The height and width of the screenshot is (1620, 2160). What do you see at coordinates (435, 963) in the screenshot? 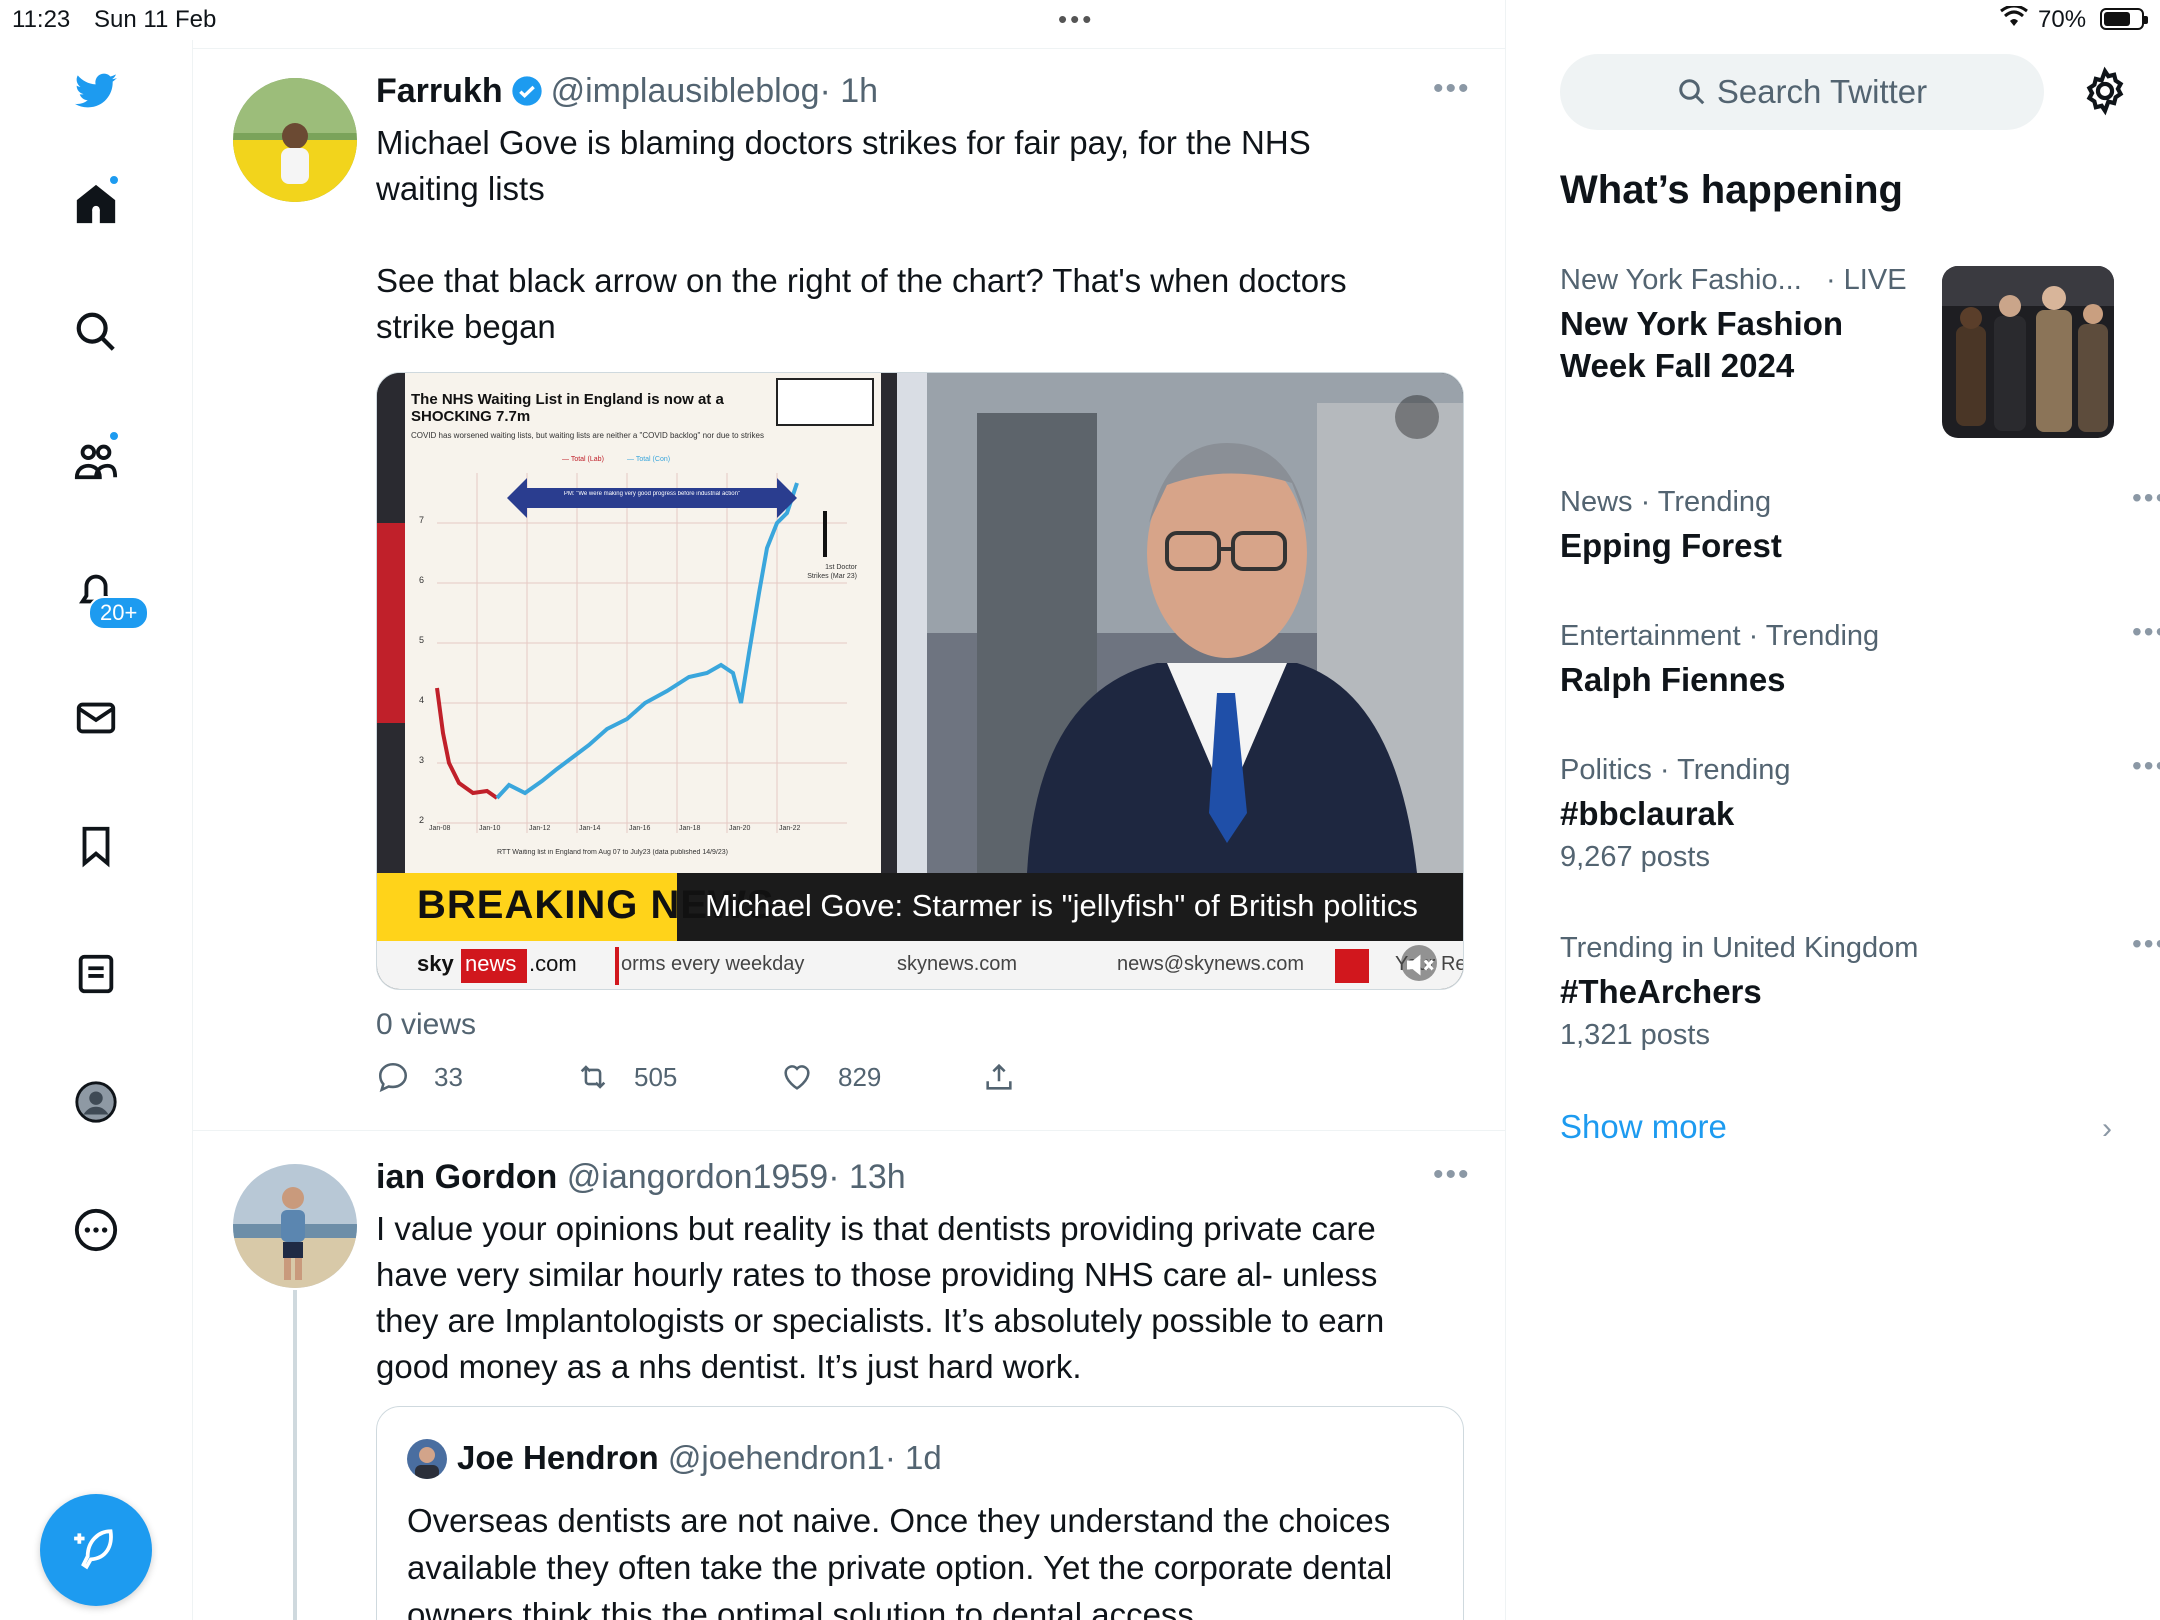
I see `ticker-brand: sky` at bounding box center [435, 963].